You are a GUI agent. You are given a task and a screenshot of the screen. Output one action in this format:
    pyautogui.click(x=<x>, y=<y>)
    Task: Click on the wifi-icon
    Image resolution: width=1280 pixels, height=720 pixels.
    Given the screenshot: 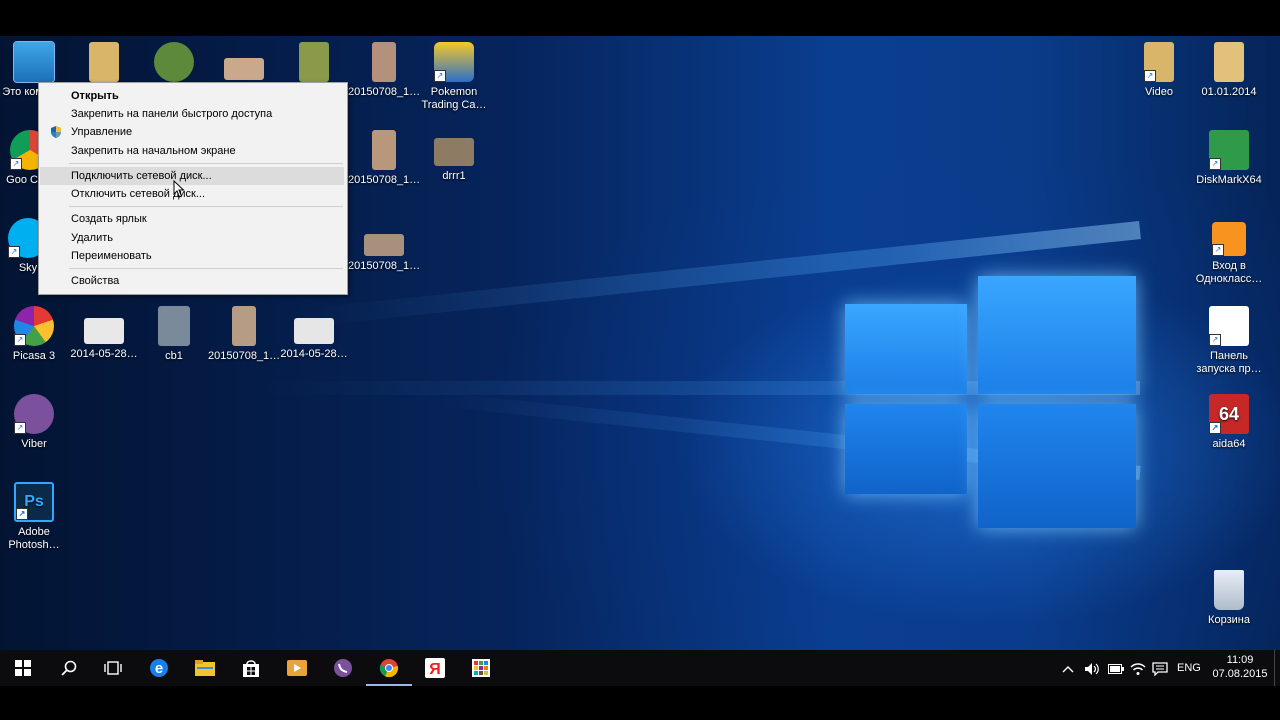 What is the action you would take?
    pyautogui.click(x=1138, y=668)
    